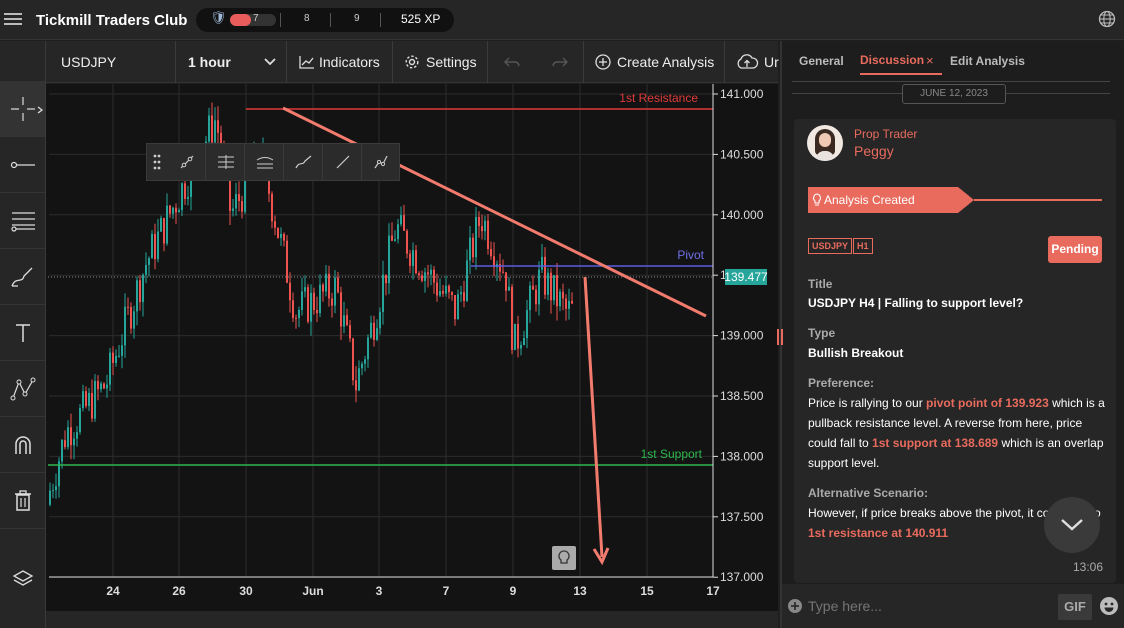  What do you see at coordinates (22, 445) in the screenshot?
I see `magnet-tool` at bounding box center [22, 445].